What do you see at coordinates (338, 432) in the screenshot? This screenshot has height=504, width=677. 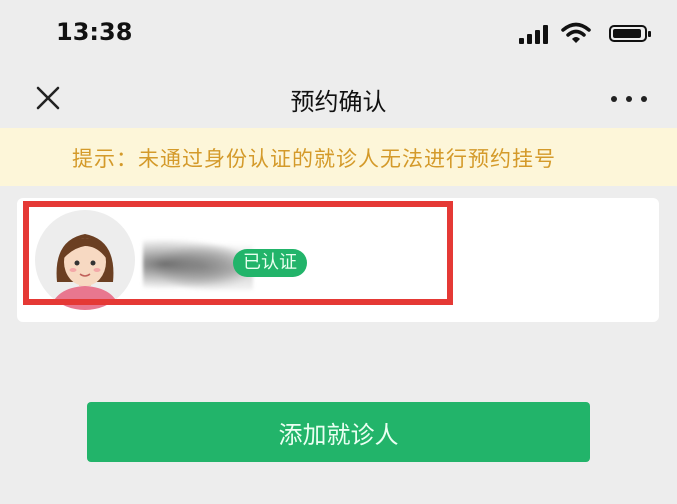 I see `add-patient-button: 添加就诊人` at bounding box center [338, 432].